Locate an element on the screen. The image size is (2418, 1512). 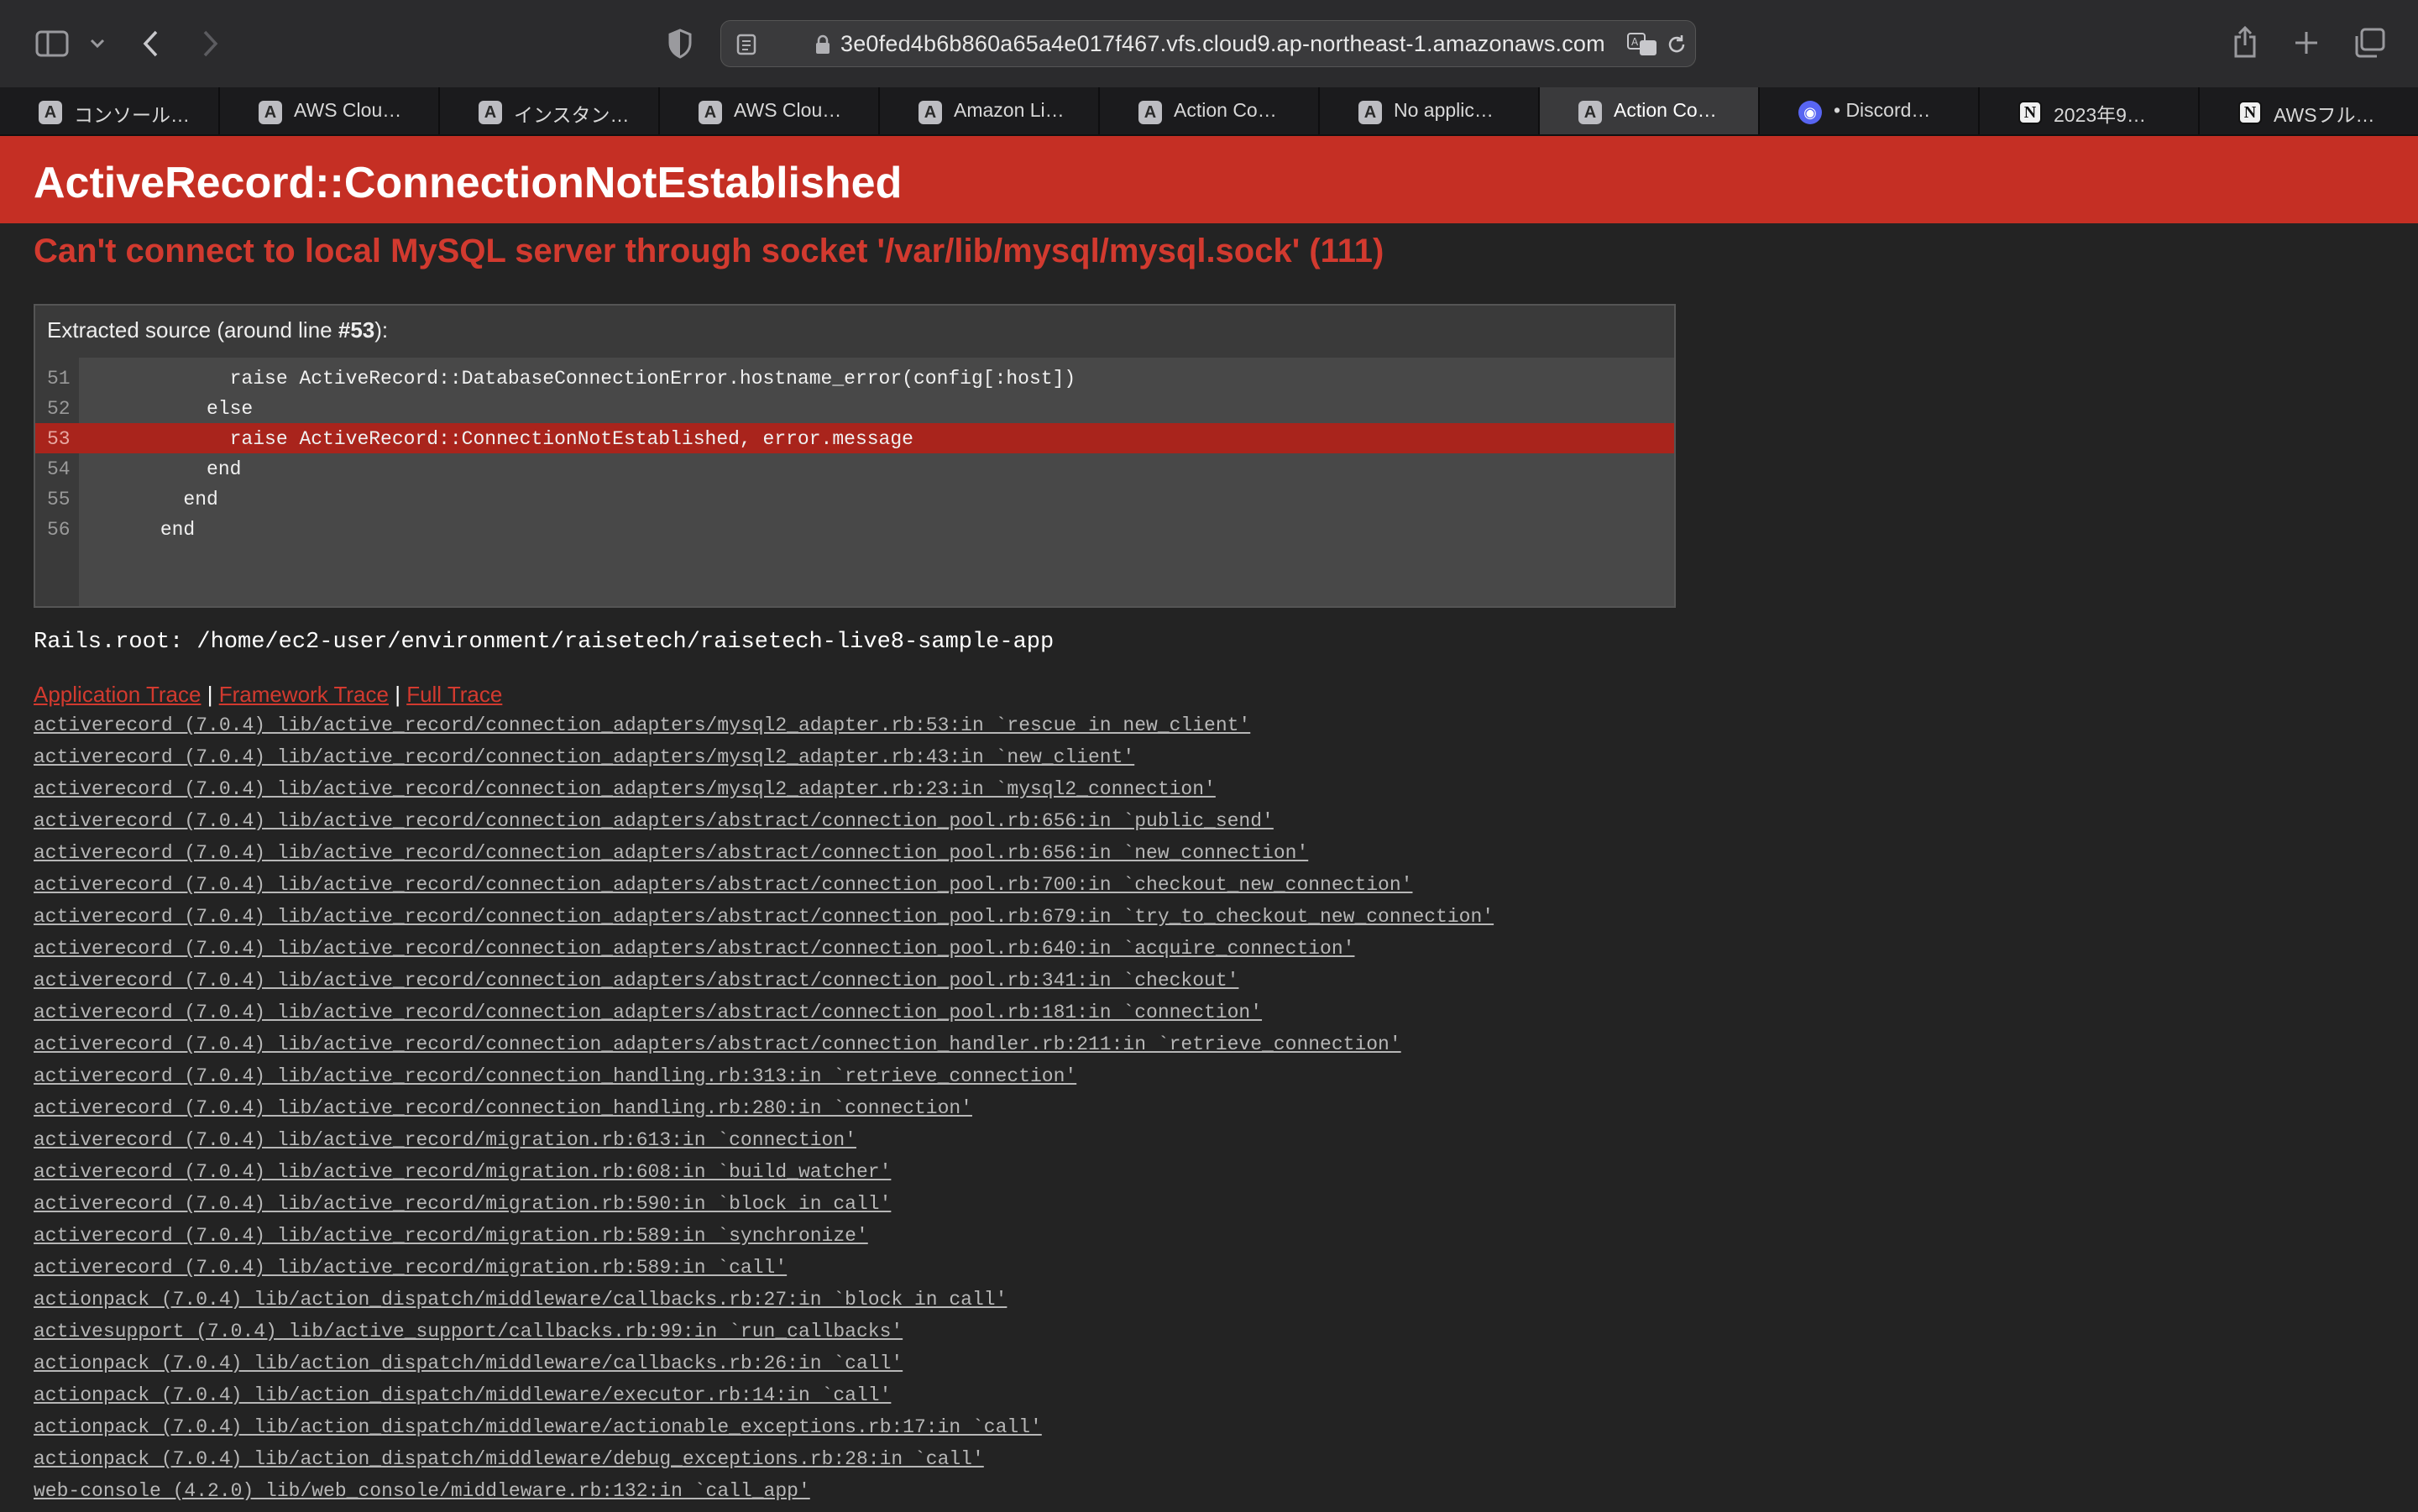
line-number: 53 is located at coordinates (59, 439).